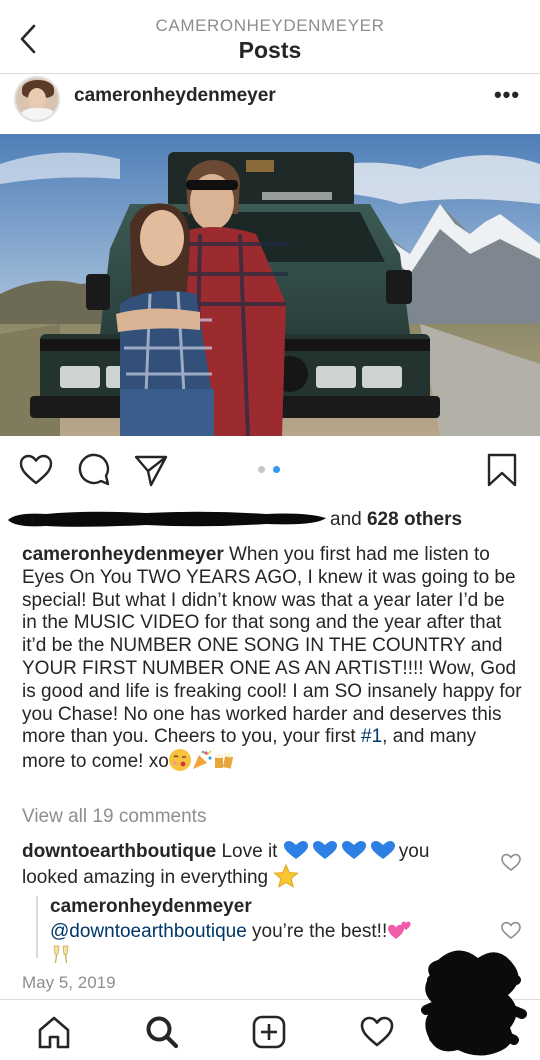 The image size is (540, 1060). Describe the element at coordinates (148, 931) in the screenshot. I see `reply-mention: @downtoearthboutique` at that location.